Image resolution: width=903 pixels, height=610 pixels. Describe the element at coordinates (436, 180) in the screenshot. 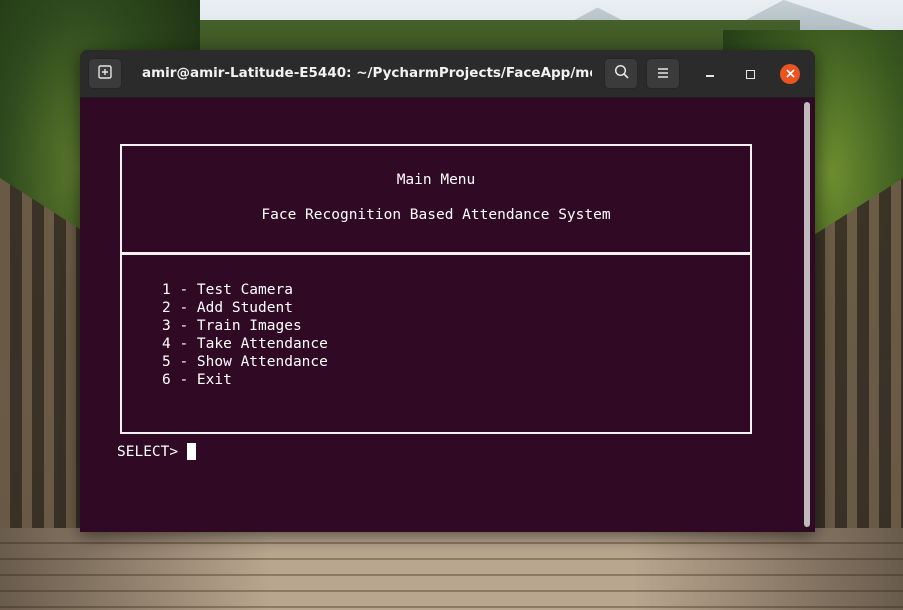

I see `menu-title: Main Menu` at that location.